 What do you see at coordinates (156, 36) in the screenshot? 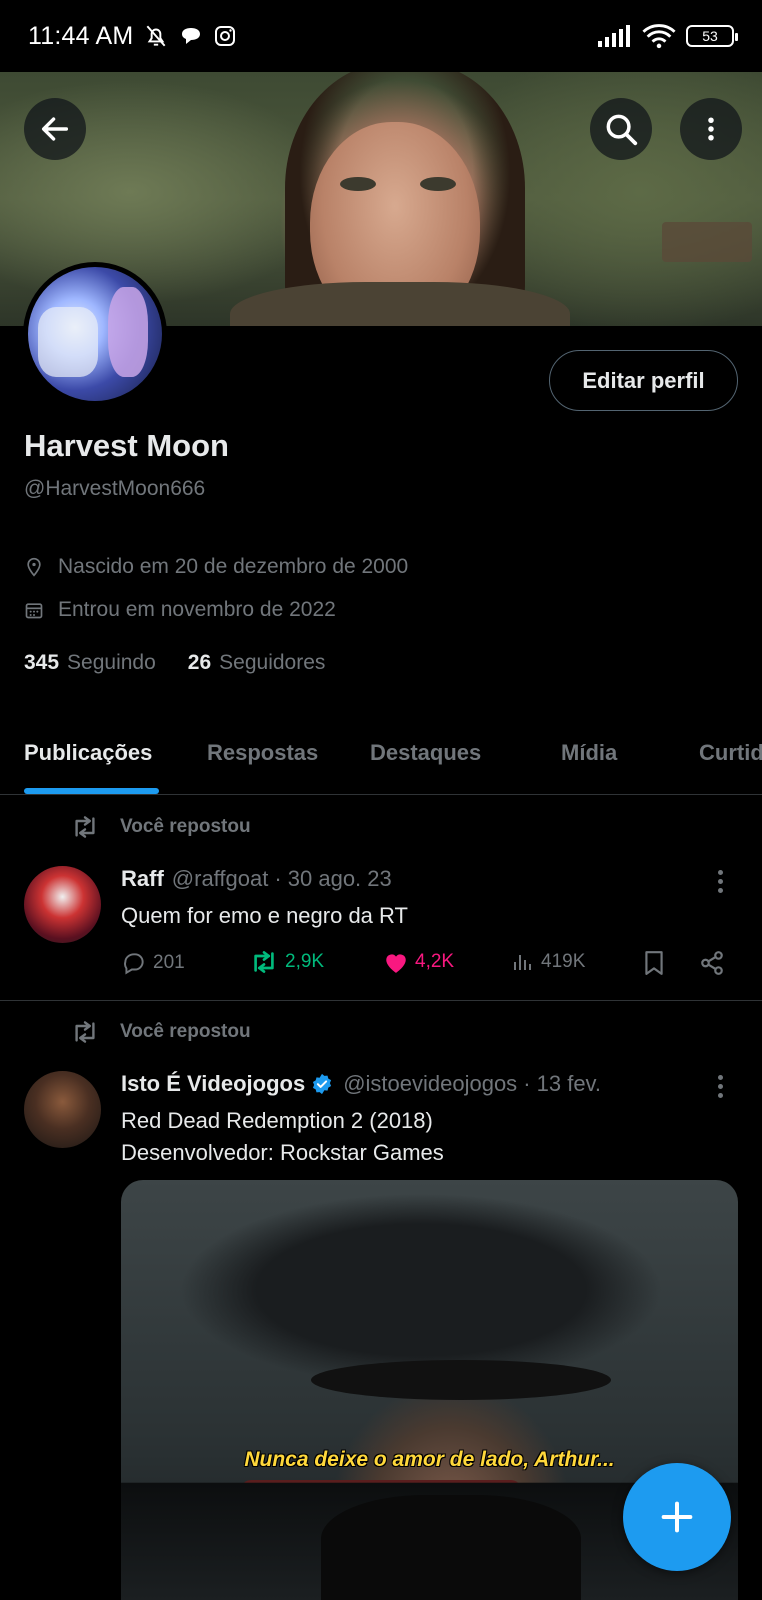
I see `bell-muted-icon` at bounding box center [156, 36].